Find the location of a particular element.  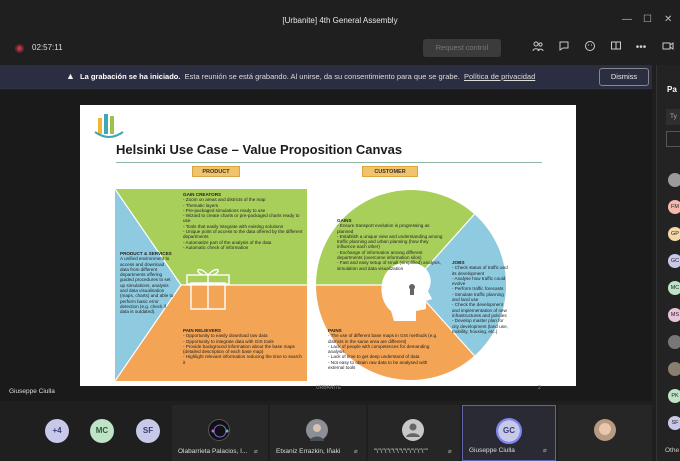

participant-avatar: MC is located at coordinates (674, 288).